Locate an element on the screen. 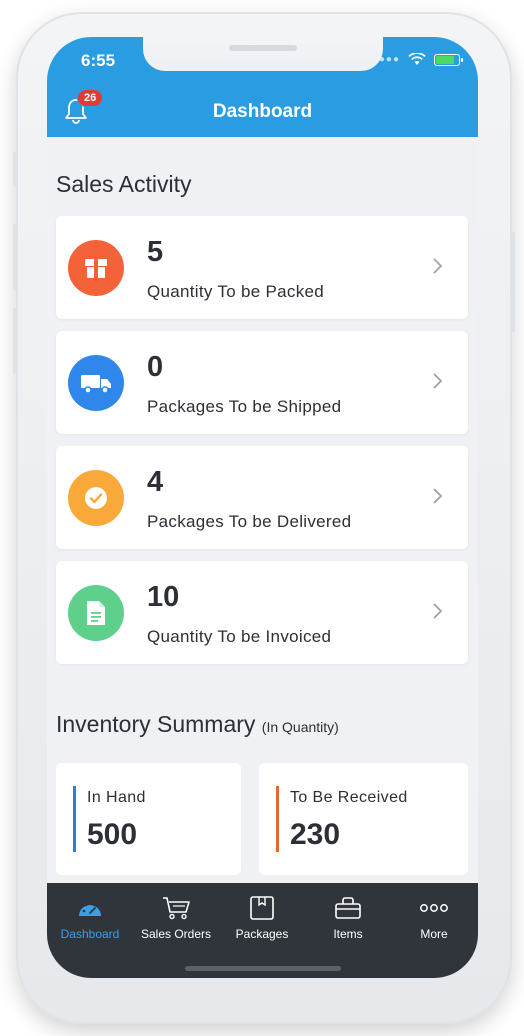  page-title: Dashboard is located at coordinates (262, 111).